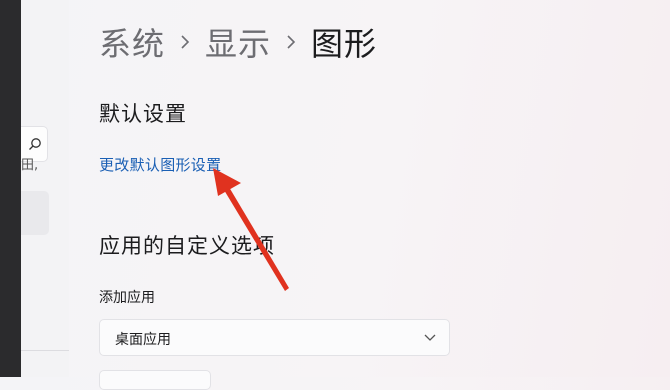  Describe the element at coordinates (45, 188) in the screenshot. I see `navigation-pane: 田,` at that location.